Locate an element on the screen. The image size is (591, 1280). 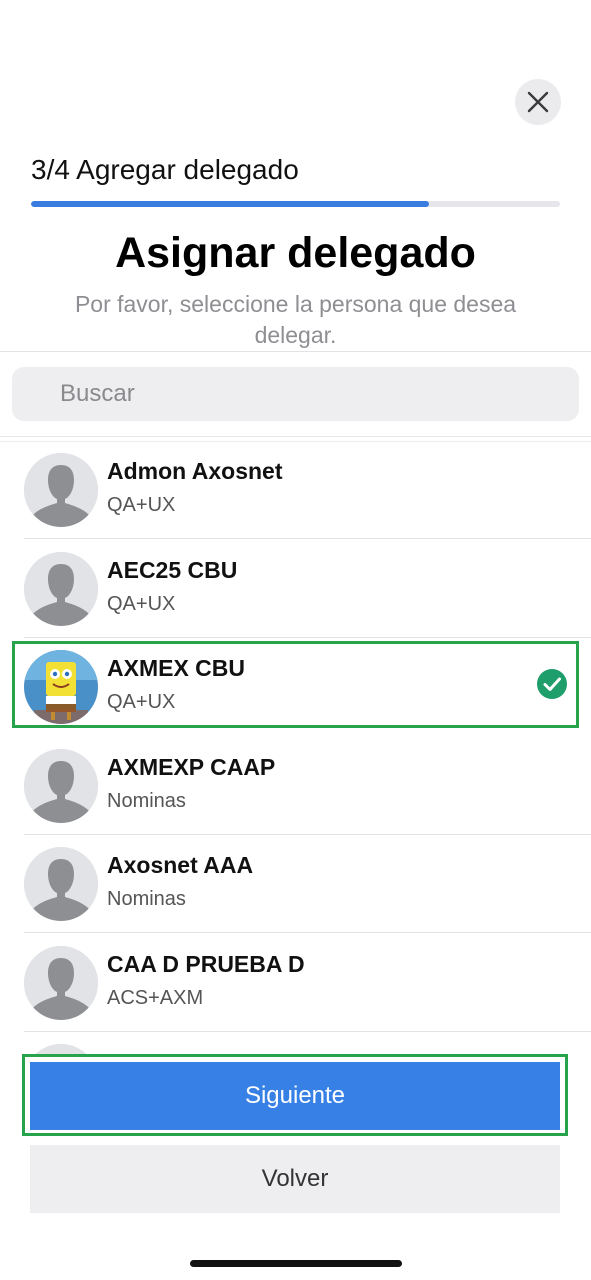
step-label: 3/4 Agregar delegado is located at coordinates (165, 169).